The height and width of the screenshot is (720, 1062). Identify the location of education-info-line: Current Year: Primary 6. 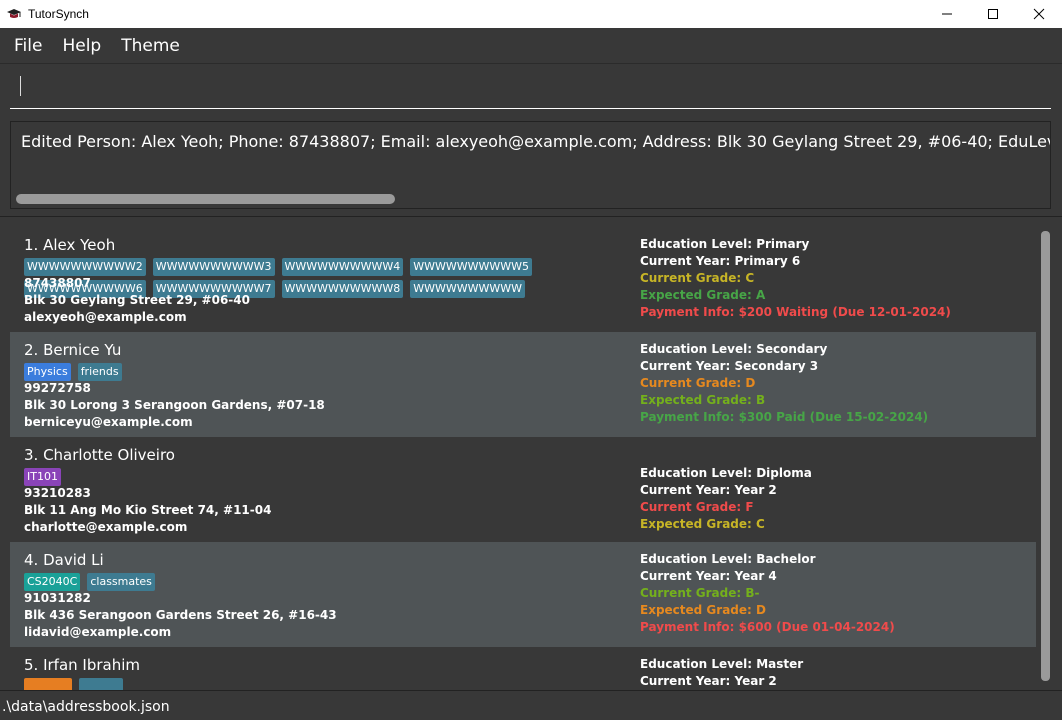
(720, 261).